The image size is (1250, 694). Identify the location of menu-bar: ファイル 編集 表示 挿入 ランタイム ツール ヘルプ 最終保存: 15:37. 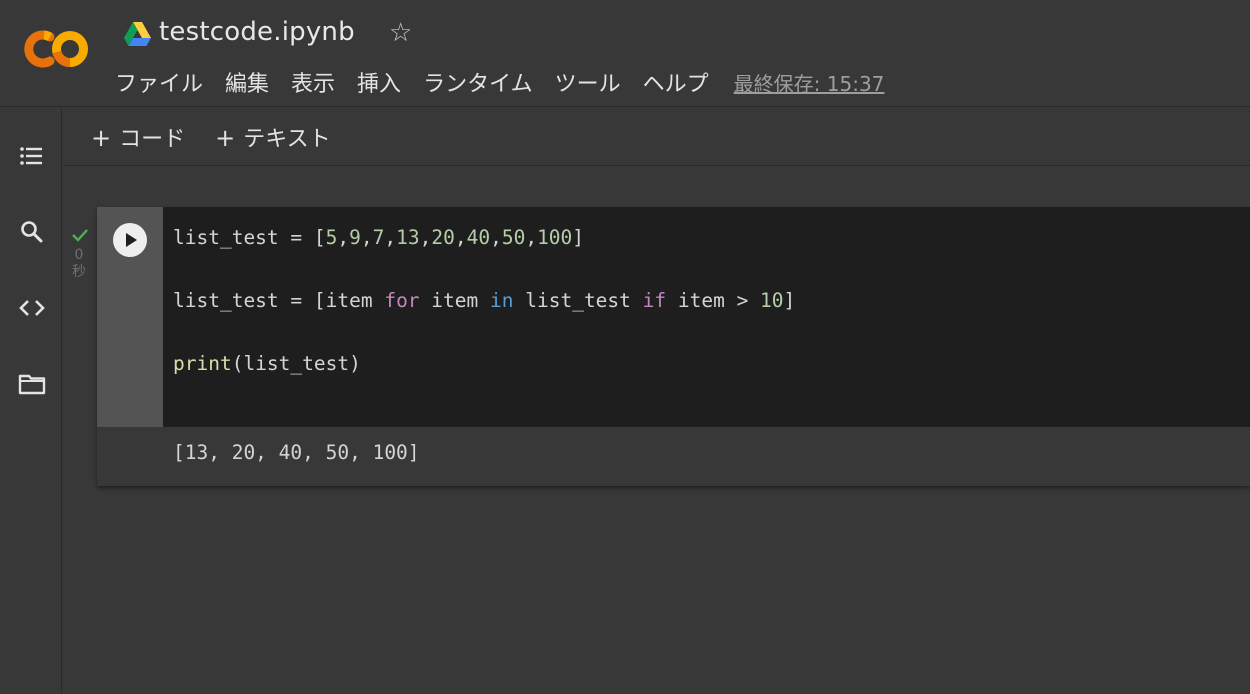
(494, 82).